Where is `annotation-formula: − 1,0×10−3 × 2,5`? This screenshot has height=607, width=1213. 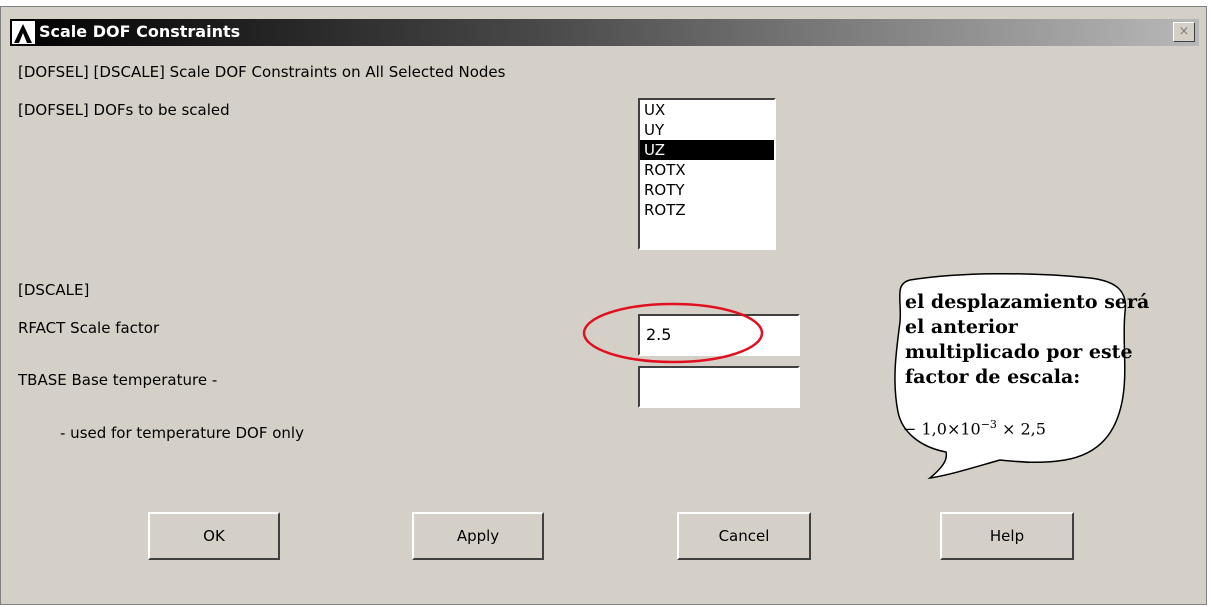
annotation-formula: − 1,0×10−3 × 2,5 is located at coordinates (974, 428).